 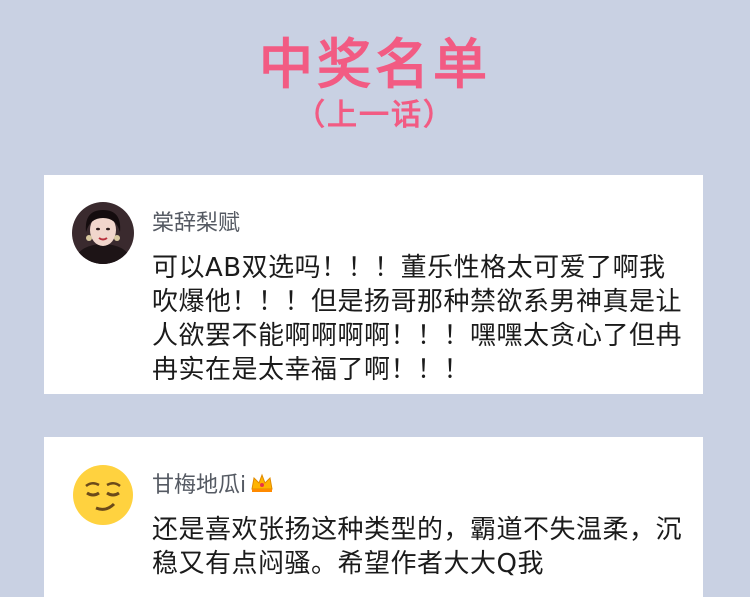 What do you see at coordinates (196, 221) in the screenshot?
I see `comment-username: 棠辞梨赋` at bounding box center [196, 221].